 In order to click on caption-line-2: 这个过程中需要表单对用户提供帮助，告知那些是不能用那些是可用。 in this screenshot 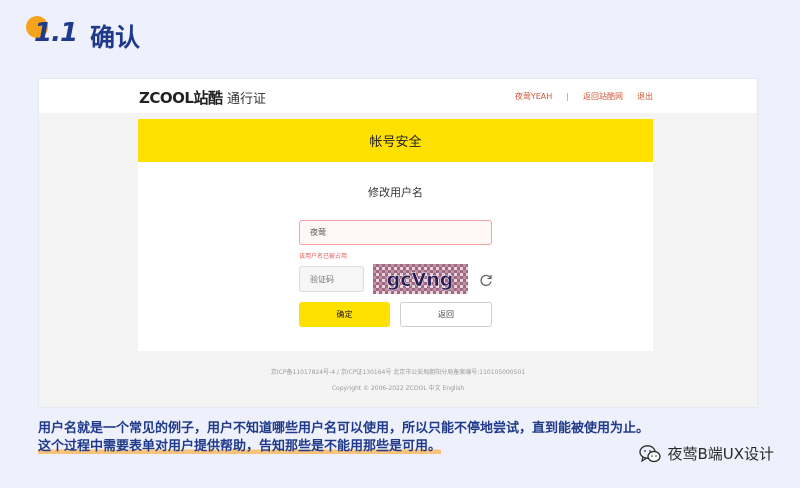, I will do `click(240, 446)`.